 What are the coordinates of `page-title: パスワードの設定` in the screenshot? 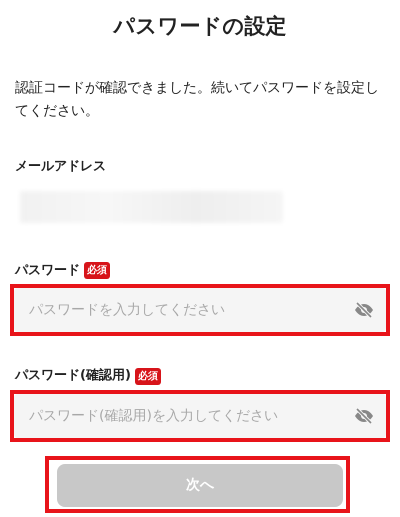 It's located at (200, 26).